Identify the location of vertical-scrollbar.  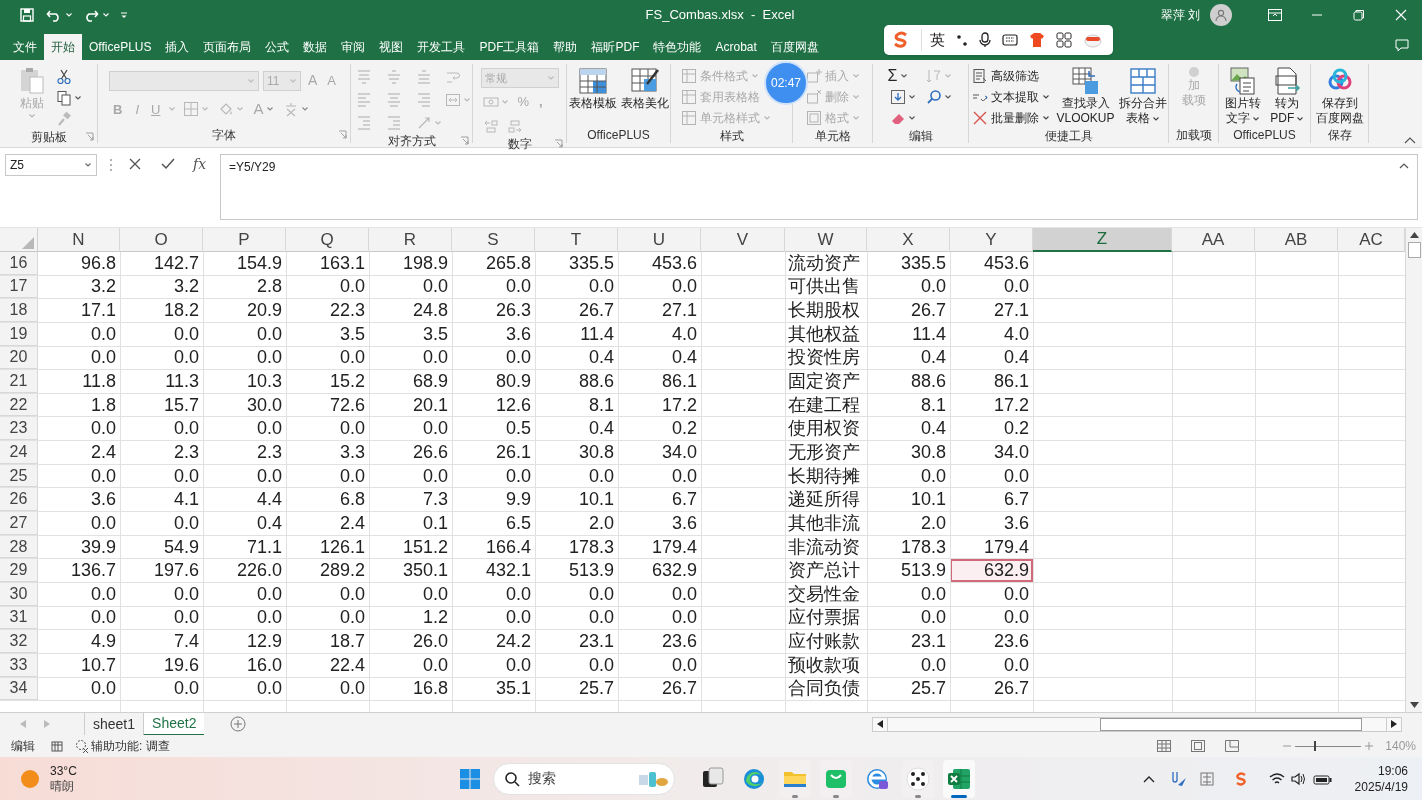
(1413, 470).